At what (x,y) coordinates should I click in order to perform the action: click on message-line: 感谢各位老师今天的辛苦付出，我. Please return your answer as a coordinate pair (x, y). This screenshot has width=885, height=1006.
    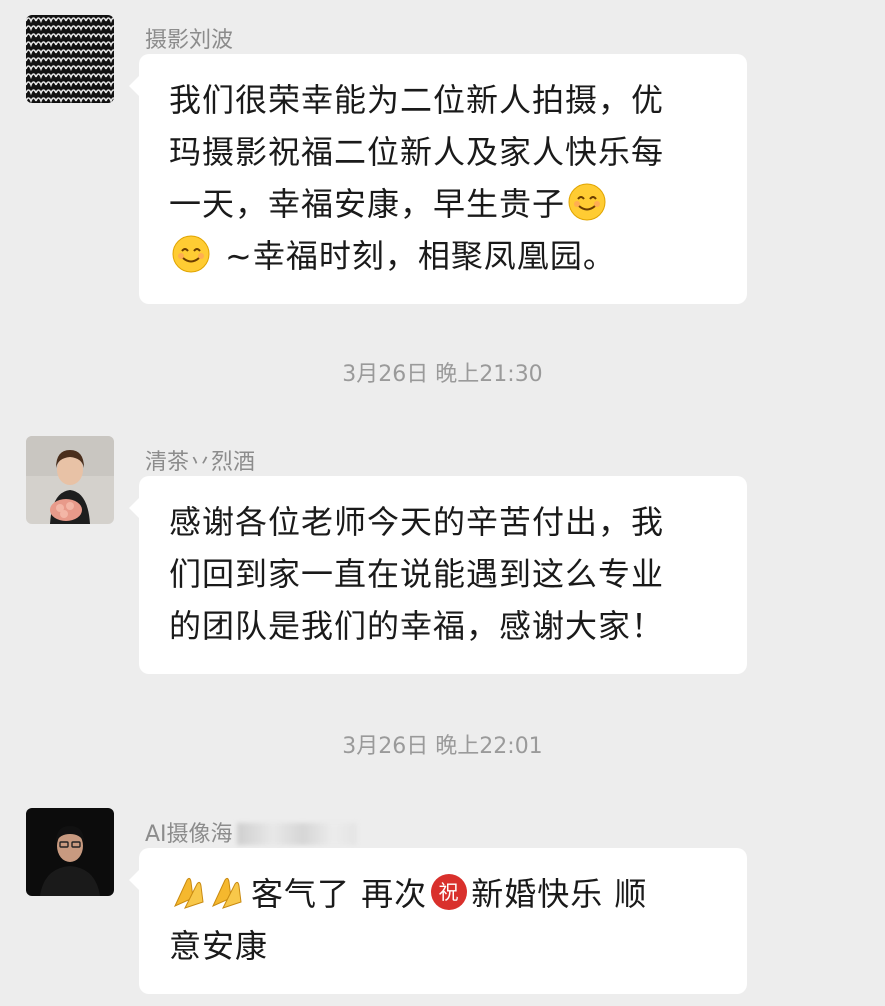
    Looking at the image, I should click on (417, 522).